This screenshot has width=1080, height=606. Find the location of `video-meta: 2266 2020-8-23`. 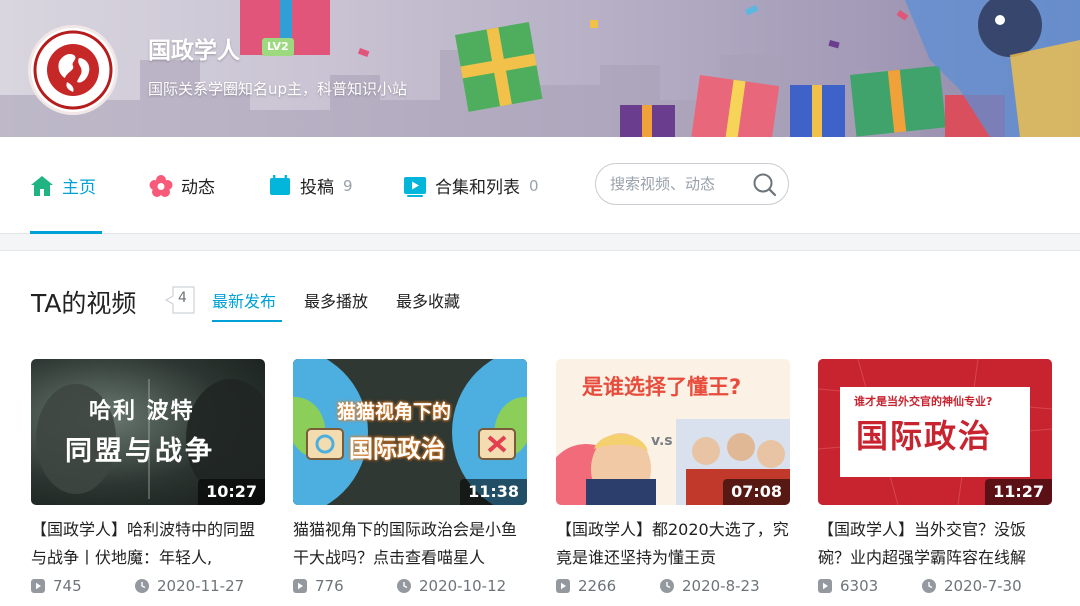

video-meta: 2266 2020-8-23 is located at coordinates (674, 588).